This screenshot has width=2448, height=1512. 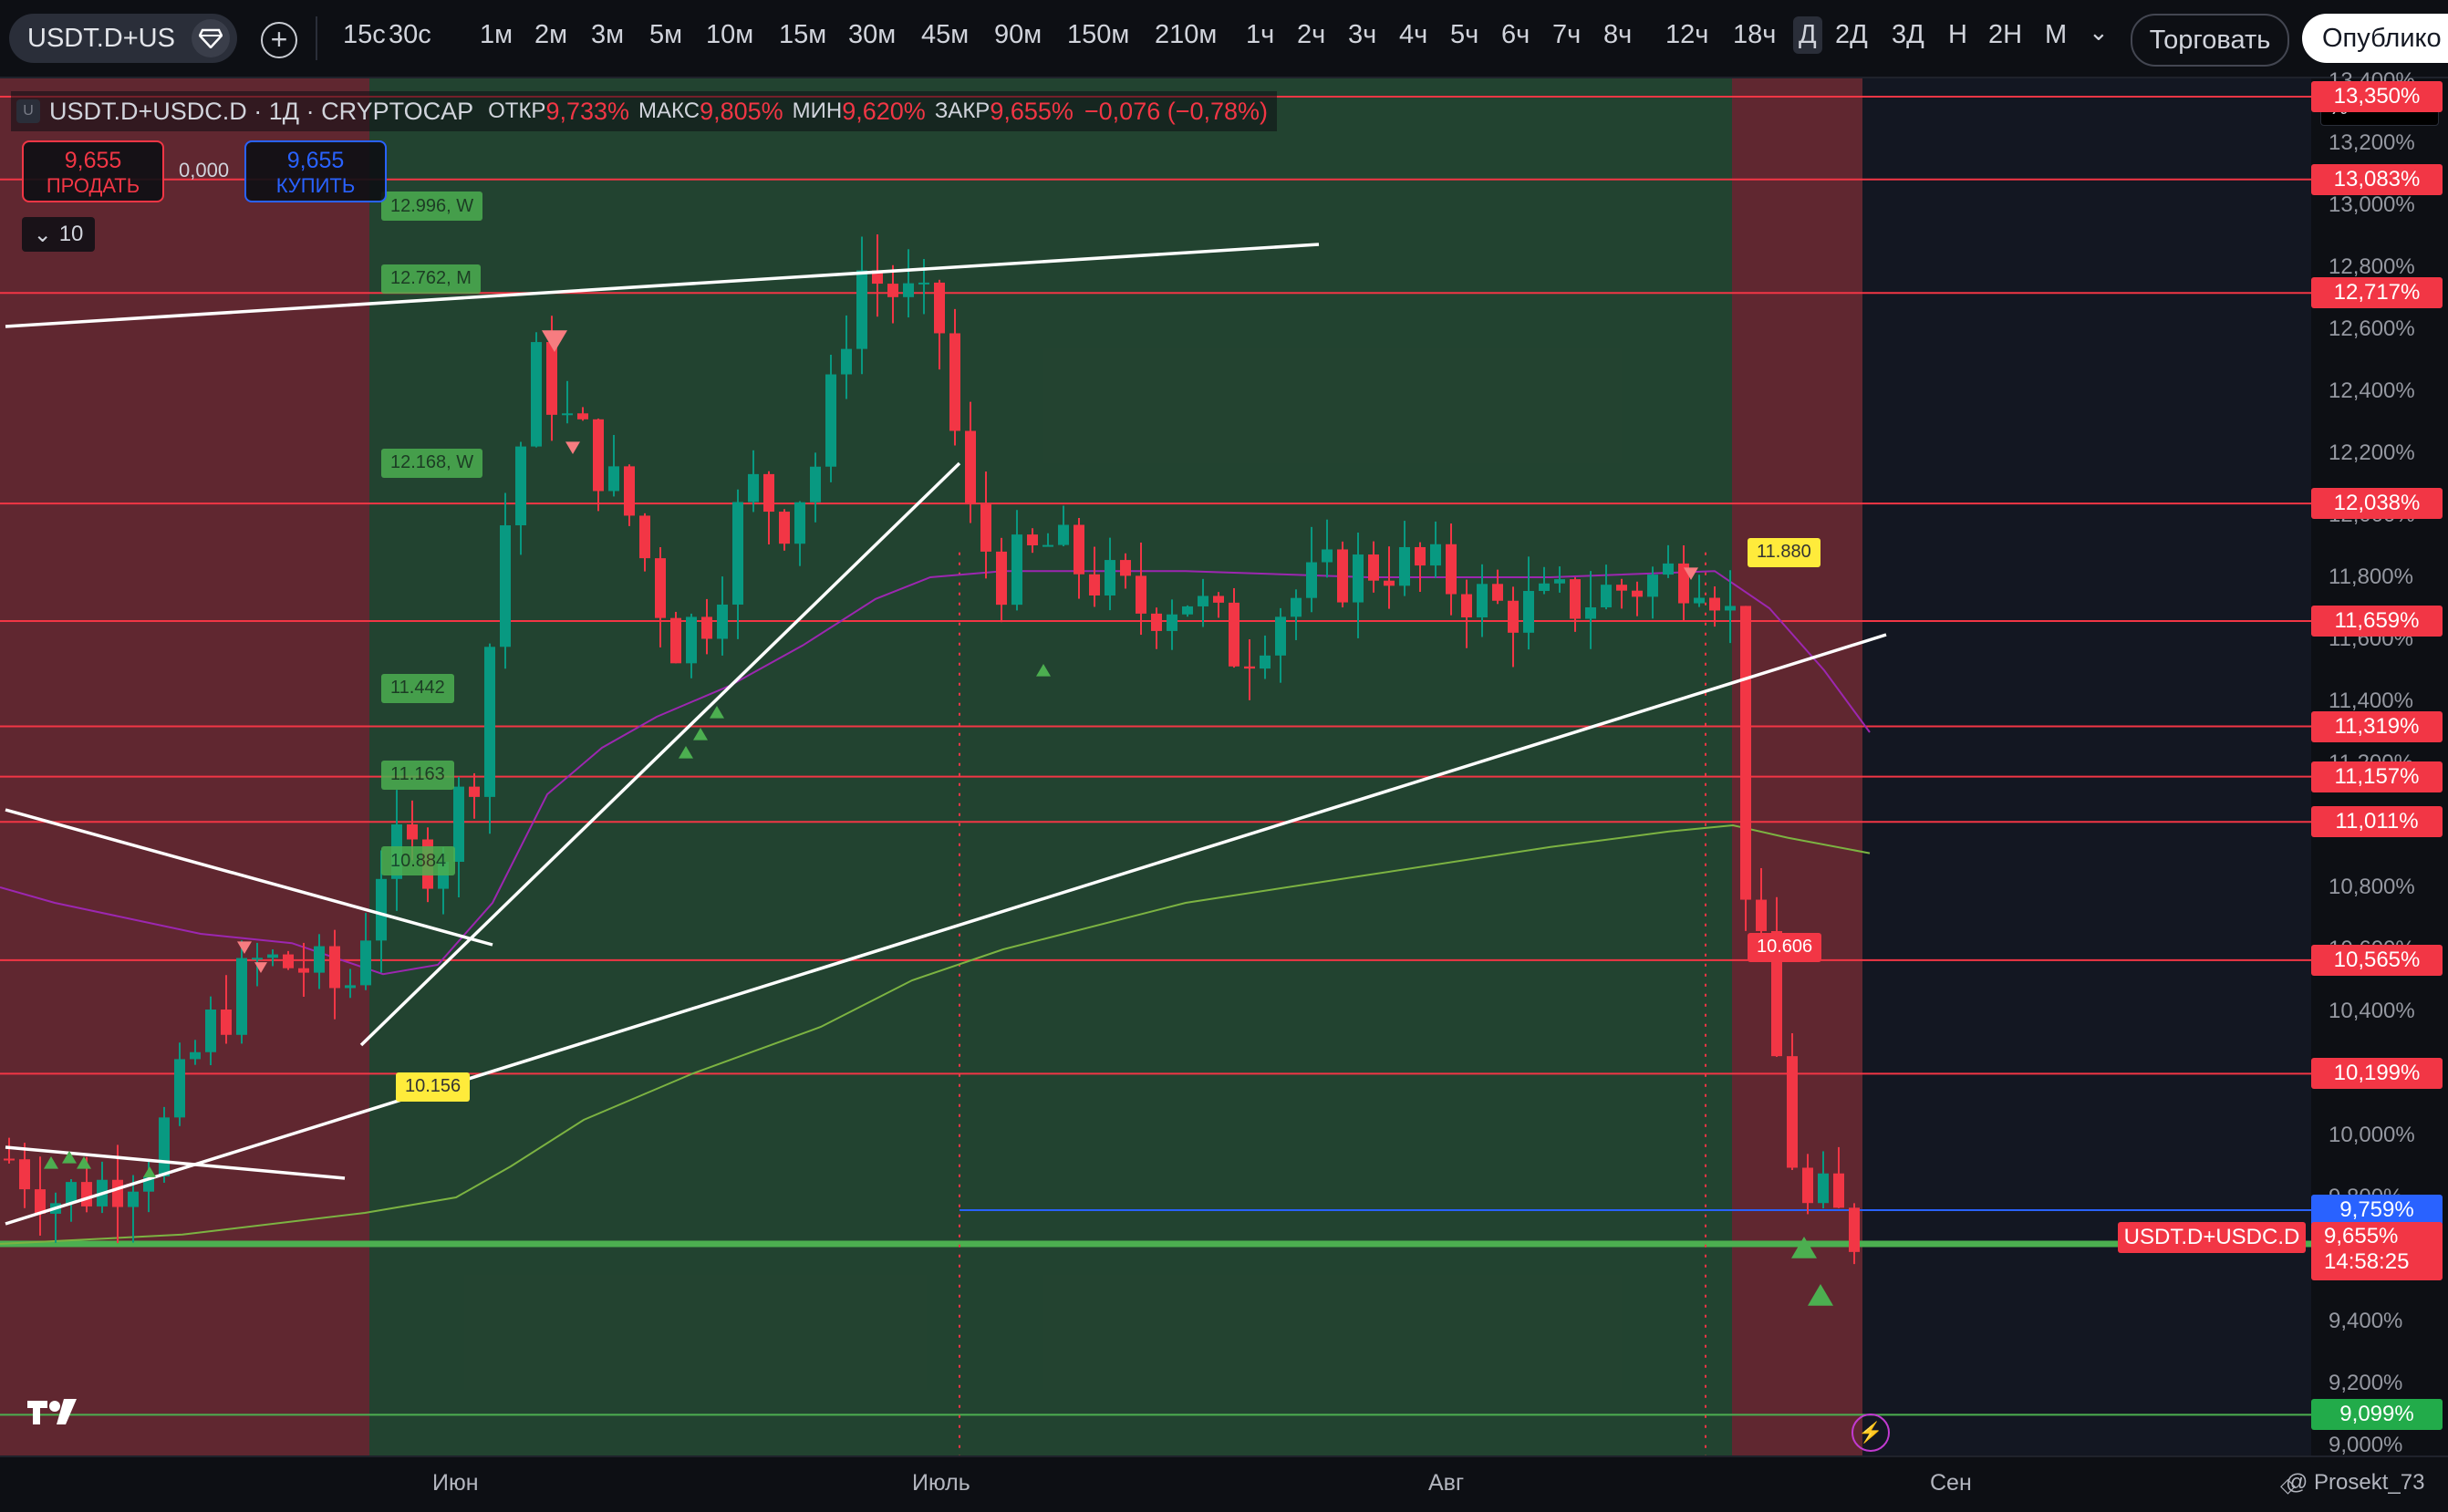 What do you see at coordinates (2377, 822) in the screenshot?
I see `price-level-tag: 11,011%` at bounding box center [2377, 822].